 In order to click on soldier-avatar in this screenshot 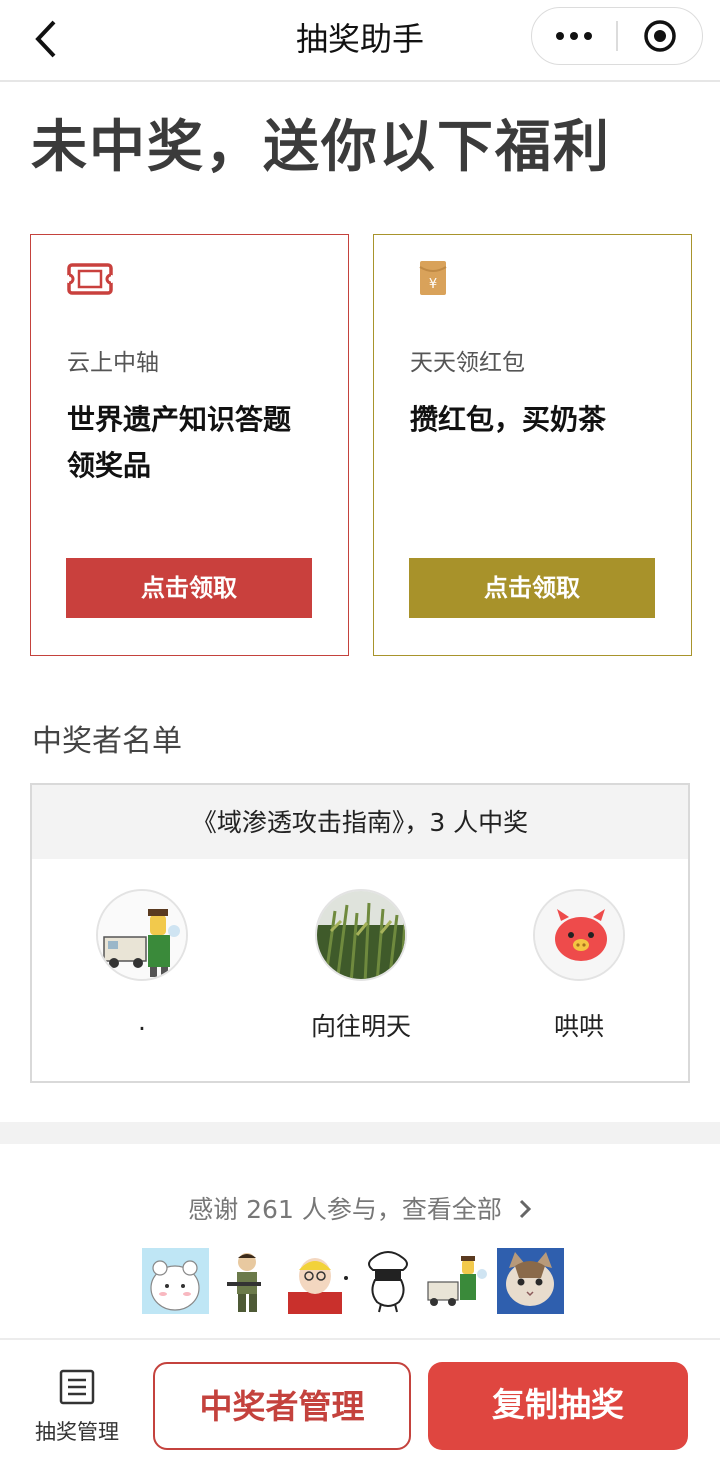, I will do `click(246, 1281)`.